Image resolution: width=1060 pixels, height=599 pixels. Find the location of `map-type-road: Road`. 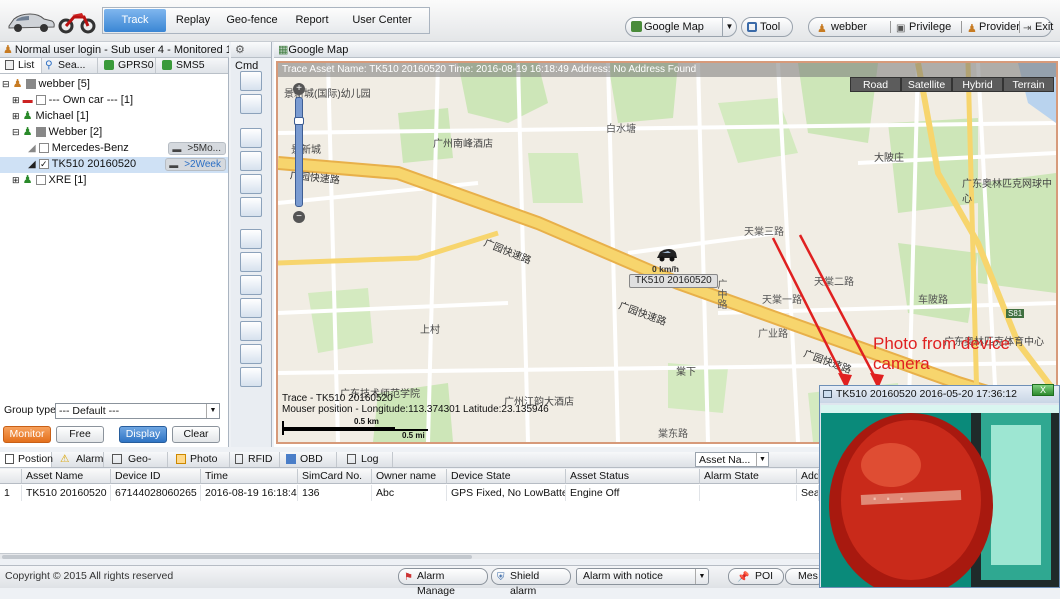

map-type-road: Road is located at coordinates (875, 84).